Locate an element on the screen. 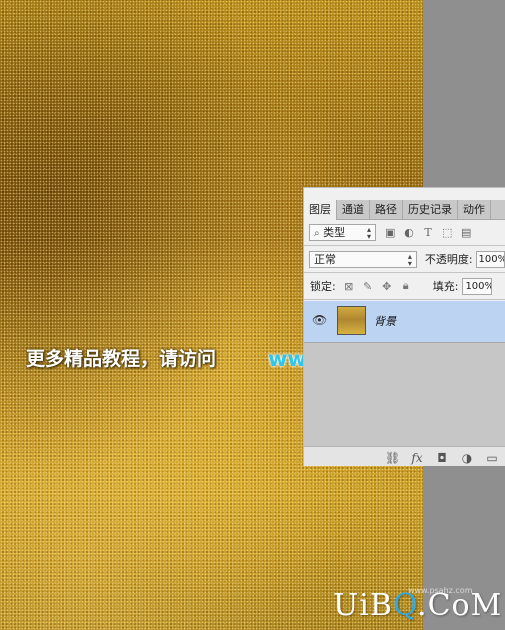 This screenshot has width=505, height=630. tab-history: 历史记录 is located at coordinates (430, 209).